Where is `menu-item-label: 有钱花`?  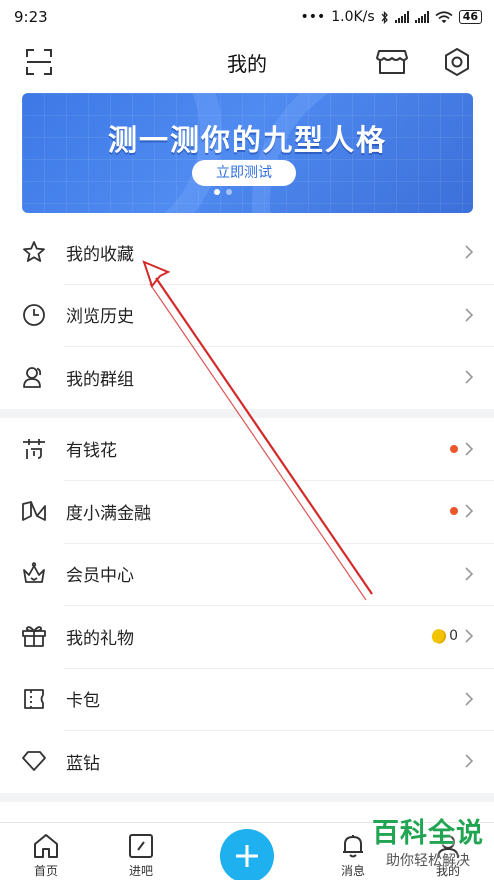 menu-item-label: 有钱花 is located at coordinates (91, 451).